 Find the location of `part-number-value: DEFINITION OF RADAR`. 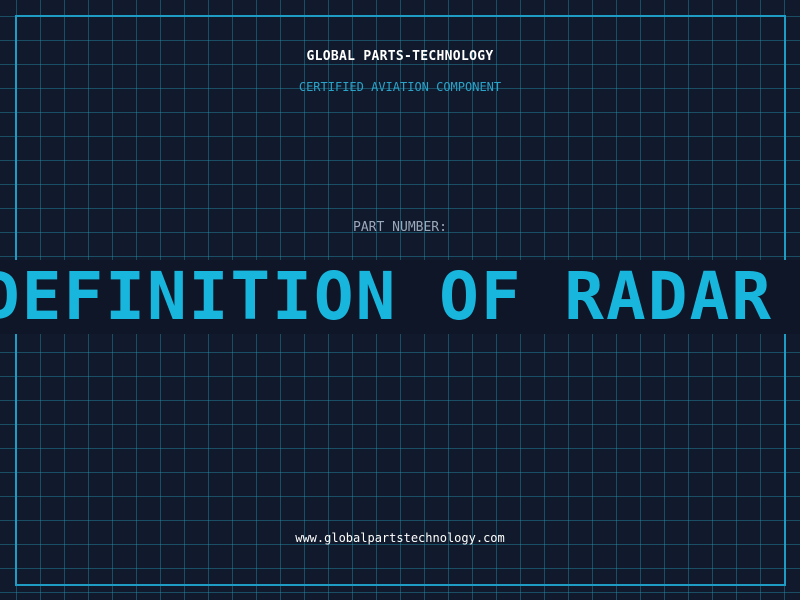

part-number-value: DEFINITION OF RADAR is located at coordinates (386, 297).